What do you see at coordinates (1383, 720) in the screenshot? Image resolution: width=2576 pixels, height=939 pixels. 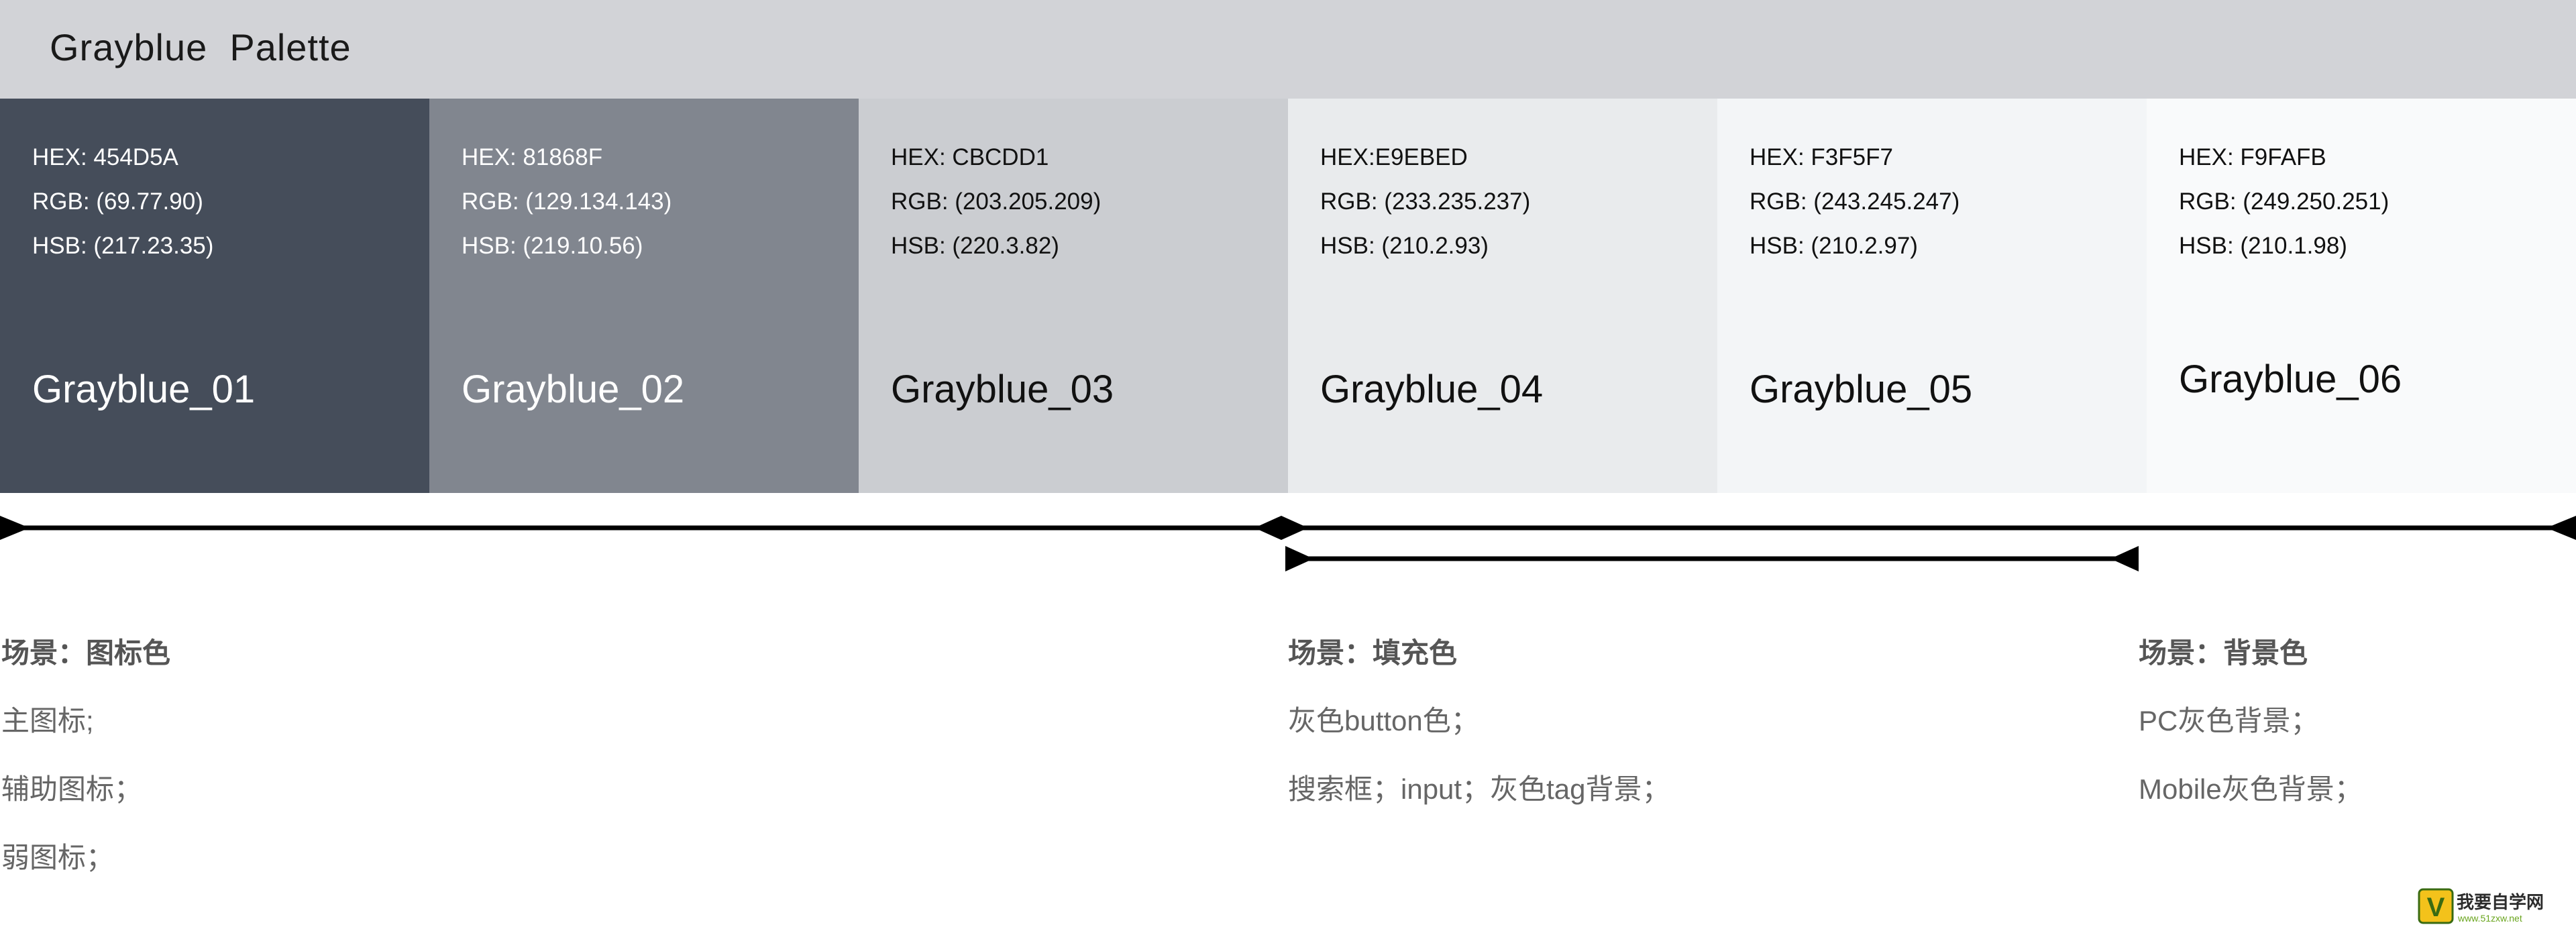 I see `scenario-item: 灰色button色；` at bounding box center [1383, 720].